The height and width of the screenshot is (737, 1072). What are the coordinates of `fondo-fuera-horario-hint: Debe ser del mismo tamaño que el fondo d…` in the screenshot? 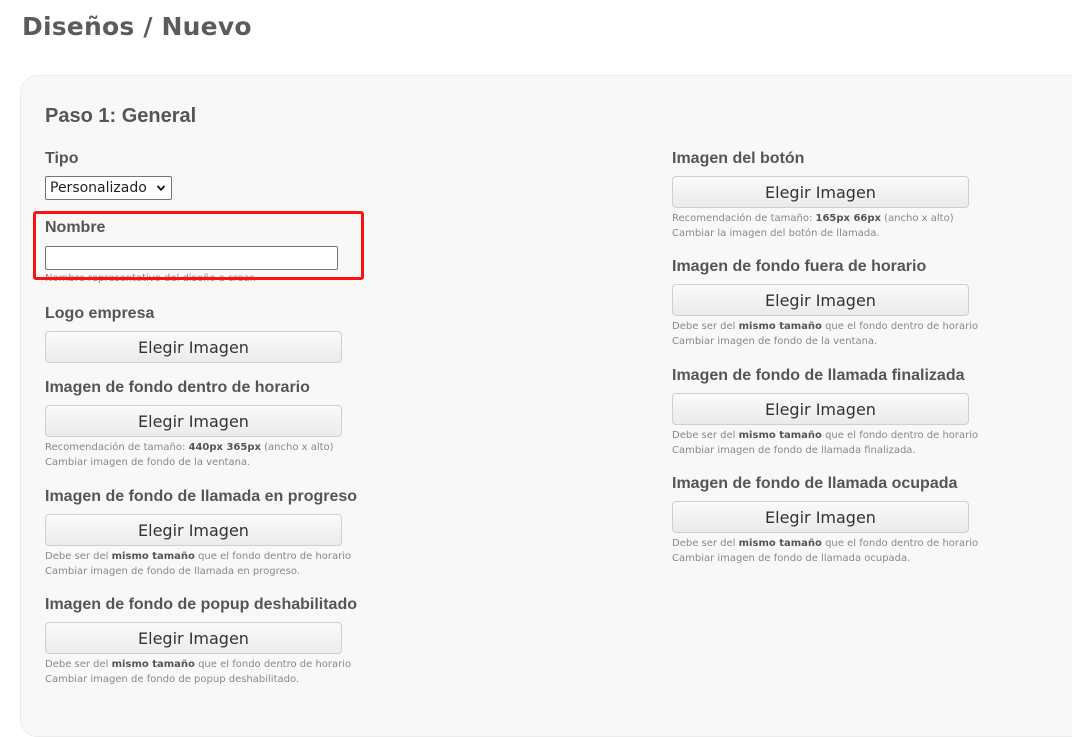 It's located at (825, 326).